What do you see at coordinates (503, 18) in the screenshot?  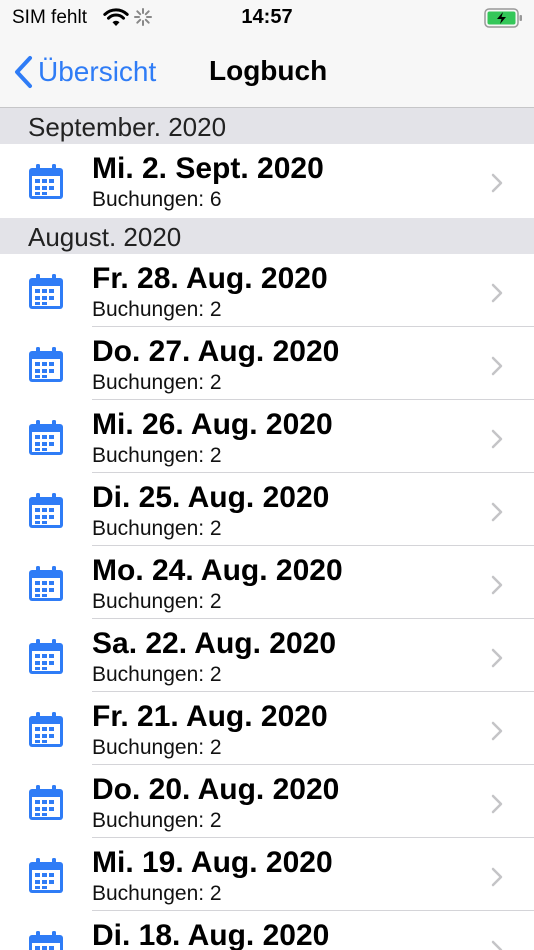 I see `battery-charging-icon` at bounding box center [503, 18].